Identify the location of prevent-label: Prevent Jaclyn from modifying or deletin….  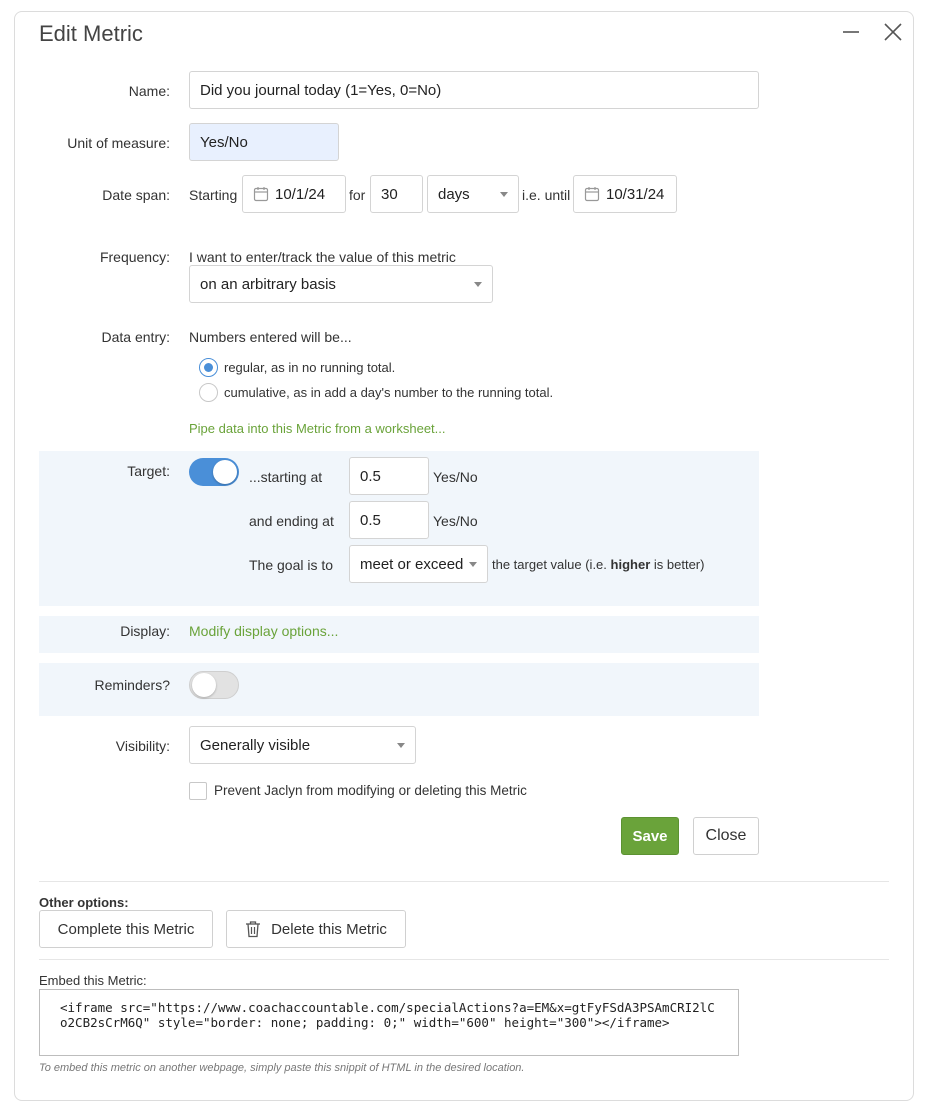
(370, 790).